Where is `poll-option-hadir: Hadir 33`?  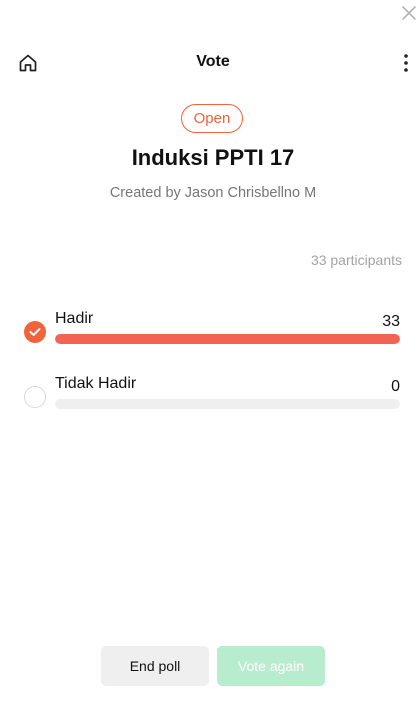
poll-option-hadir: Hadir 33 is located at coordinates (213, 339).